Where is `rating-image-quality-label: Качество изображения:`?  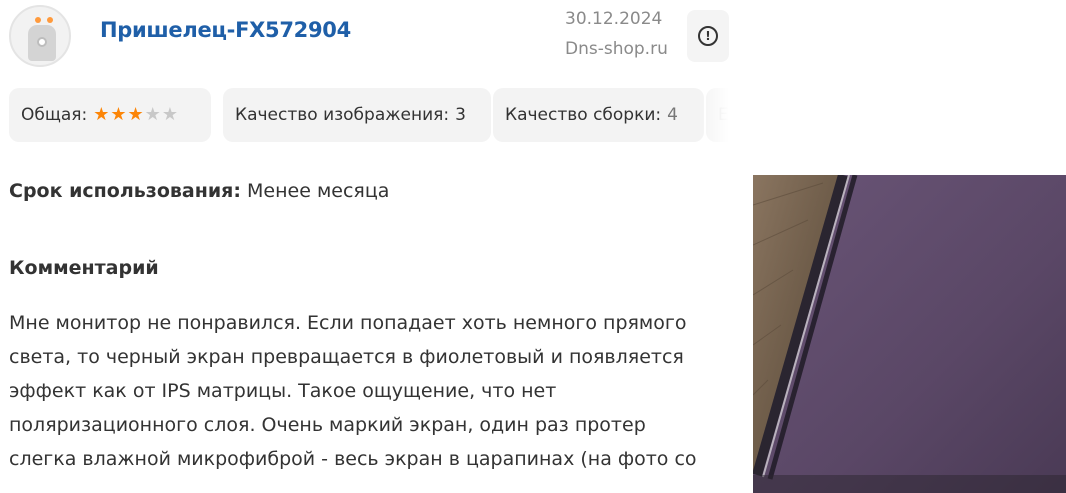 rating-image-quality-label: Качество изображения: is located at coordinates (342, 115).